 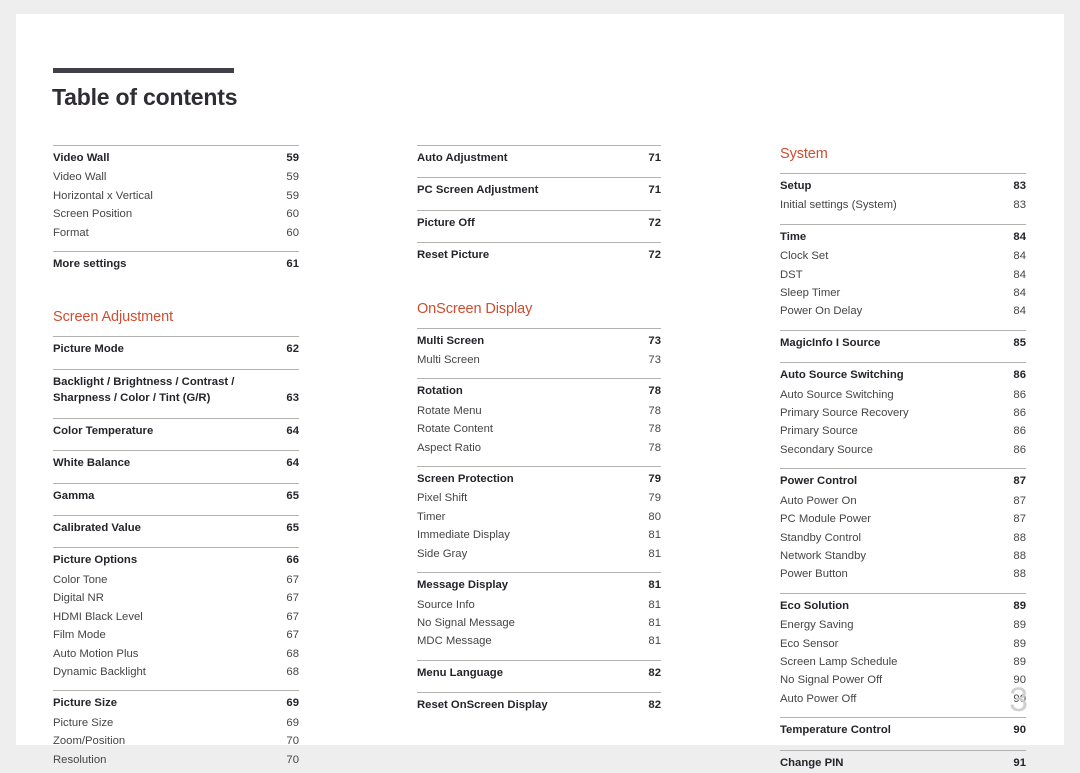 I want to click on toc-entry: Timer 80, so click(x=539, y=517).